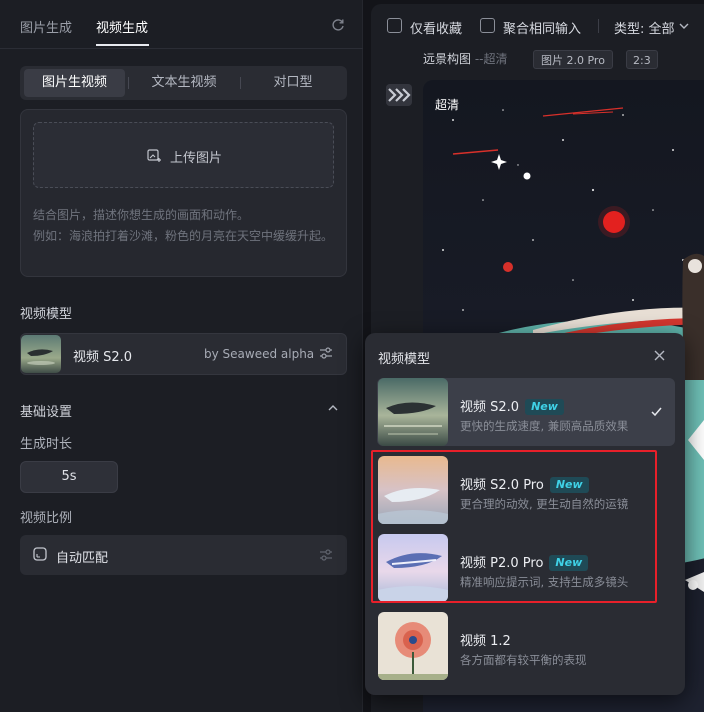 The image size is (704, 712). I want to click on avatar, so click(399, 95).